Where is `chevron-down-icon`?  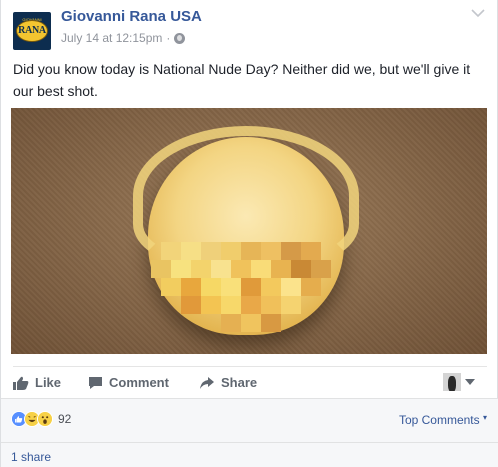
chevron-down-icon is located at coordinates (478, 13).